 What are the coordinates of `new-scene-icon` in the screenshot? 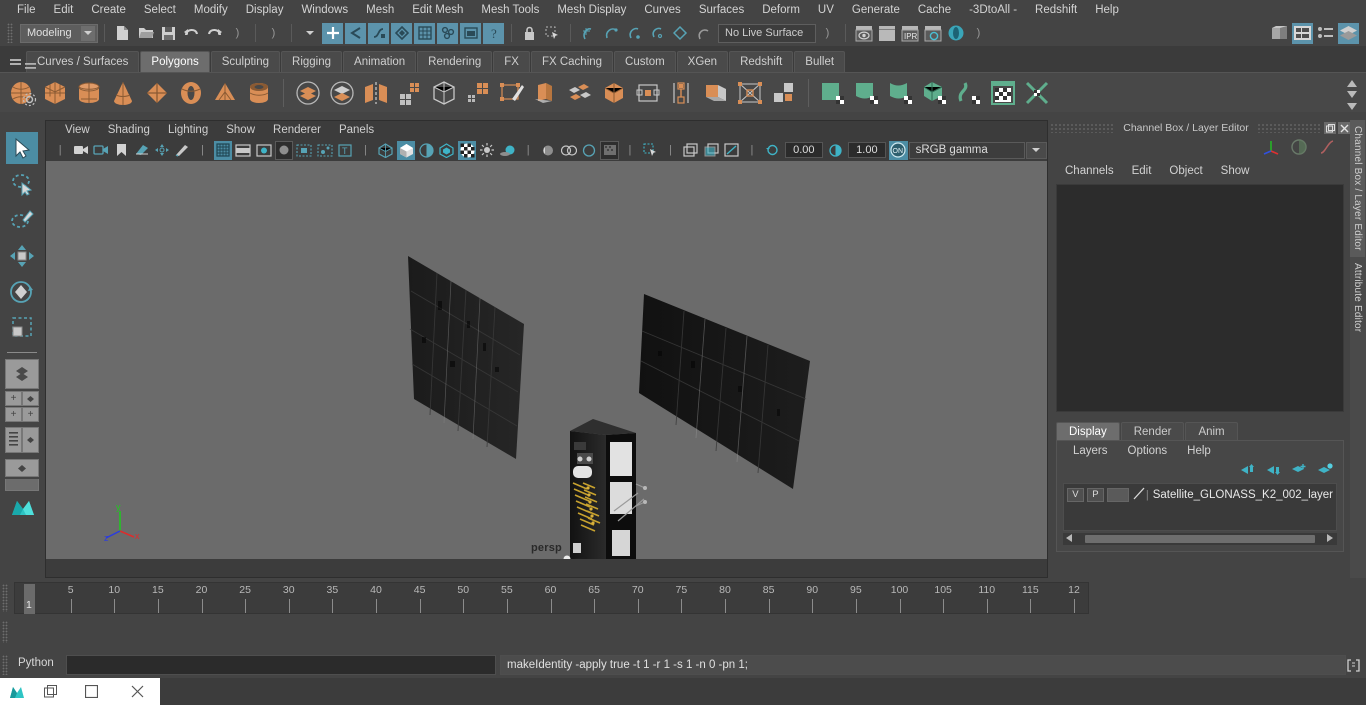 It's located at (122, 33).